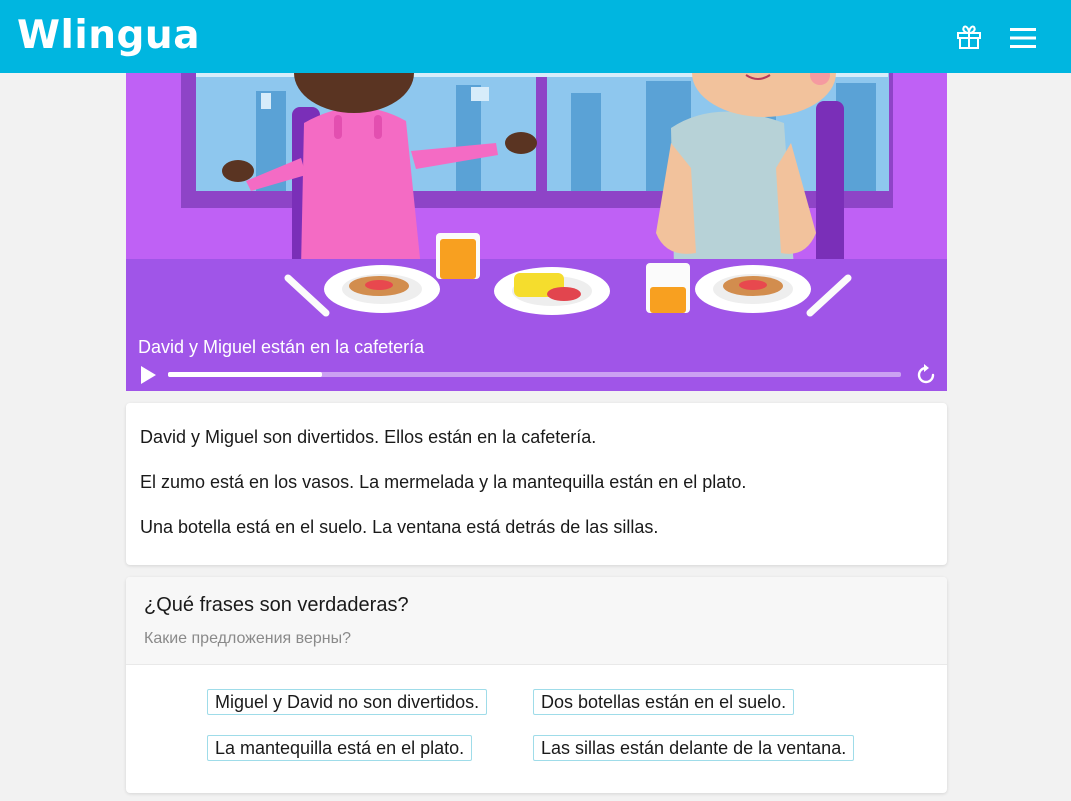  What do you see at coordinates (664, 702) in the screenshot?
I see `answer-option: Dos botellas están en el suelo.` at bounding box center [664, 702].